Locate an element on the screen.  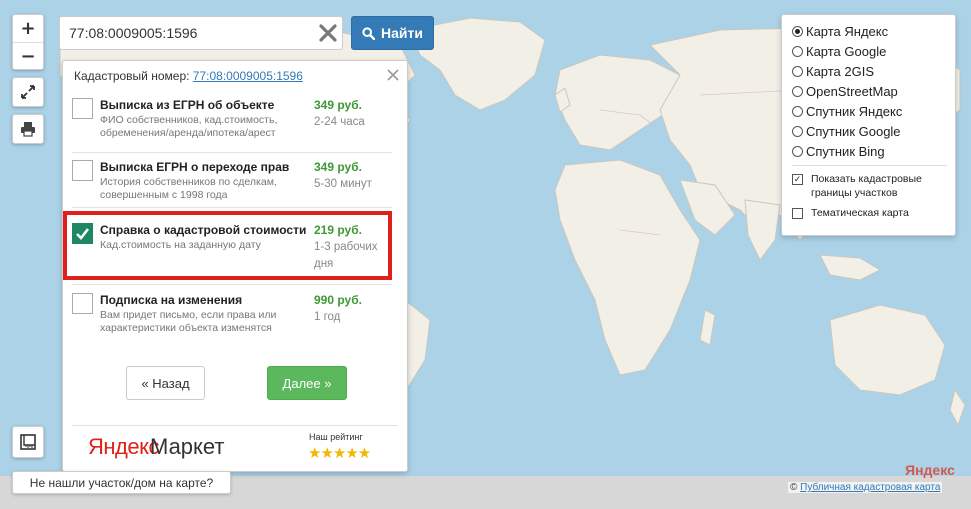
layer-google-satellite: Спутник Google is located at coordinates (846, 131).